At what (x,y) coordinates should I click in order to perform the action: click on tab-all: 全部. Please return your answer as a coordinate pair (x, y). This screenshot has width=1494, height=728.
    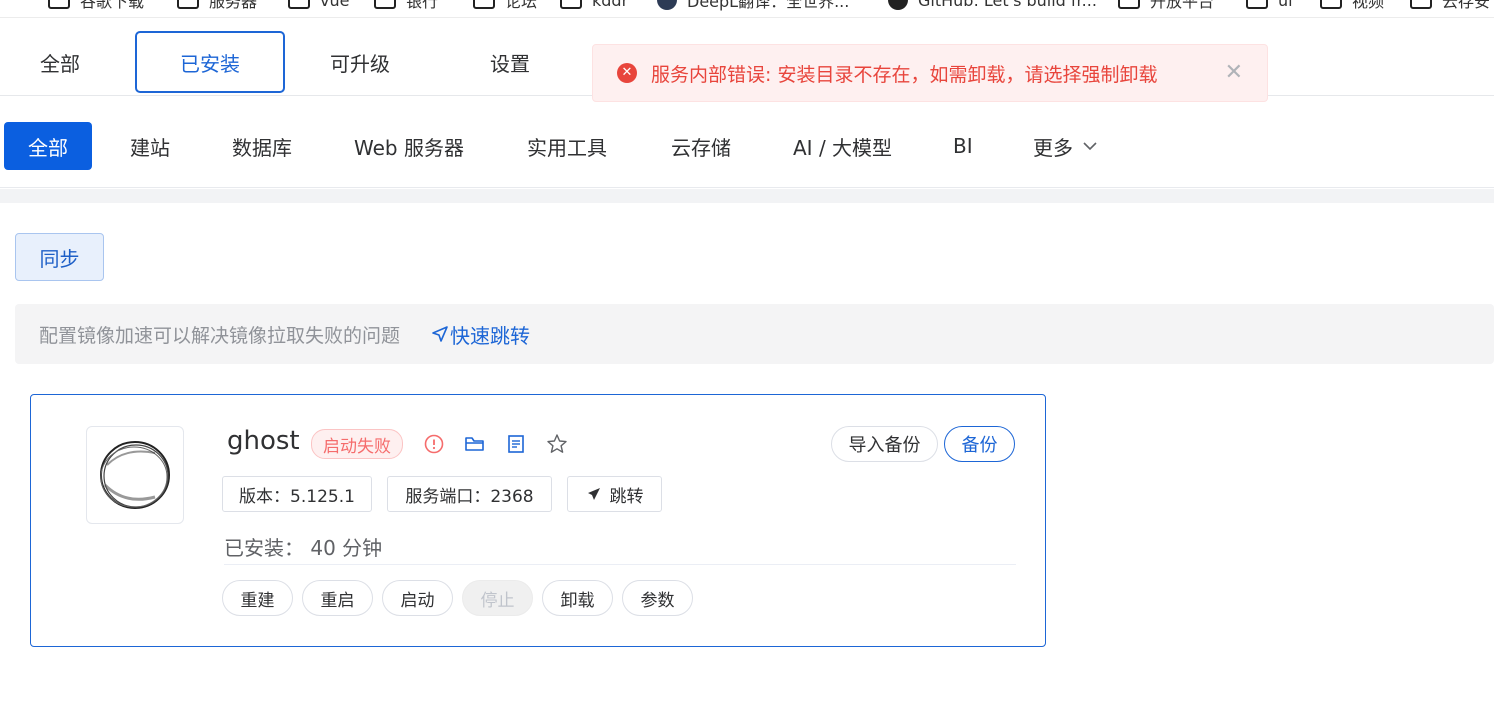
    Looking at the image, I should click on (67, 62).